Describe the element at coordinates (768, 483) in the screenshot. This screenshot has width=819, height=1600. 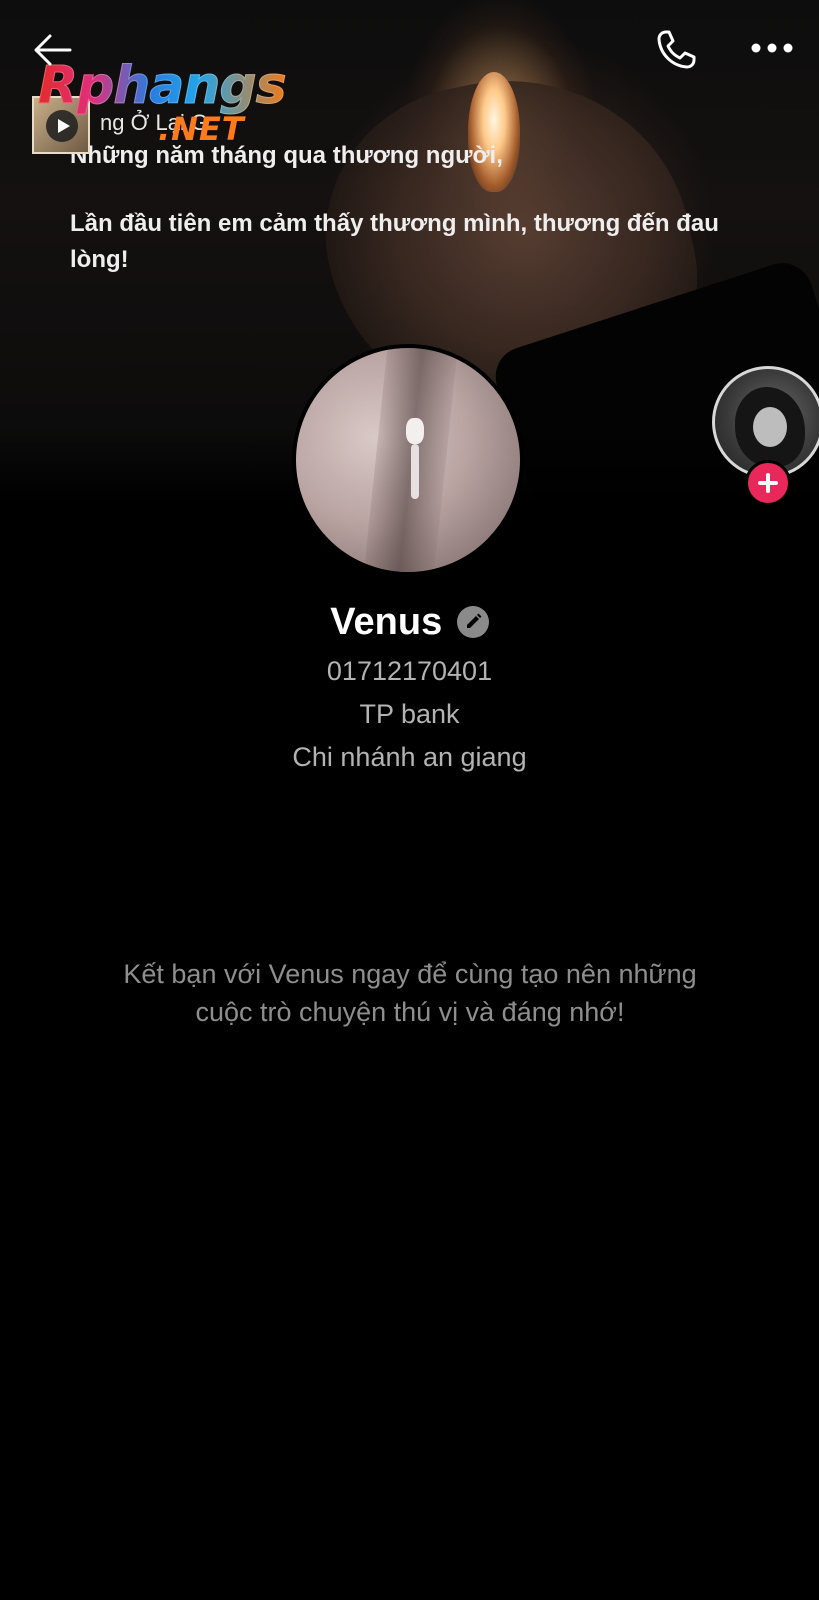
I see `plus-icon` at that location.